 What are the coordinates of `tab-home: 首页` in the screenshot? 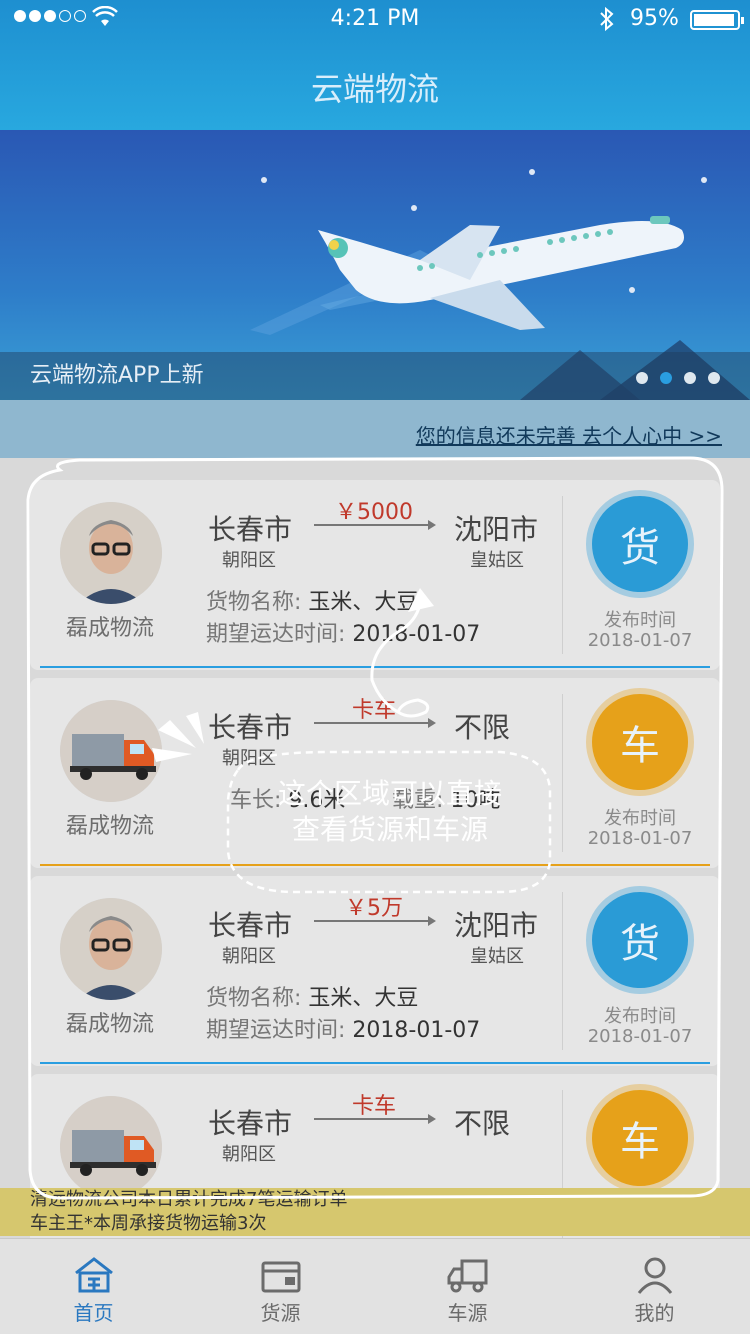 It's located at (93, 1286).